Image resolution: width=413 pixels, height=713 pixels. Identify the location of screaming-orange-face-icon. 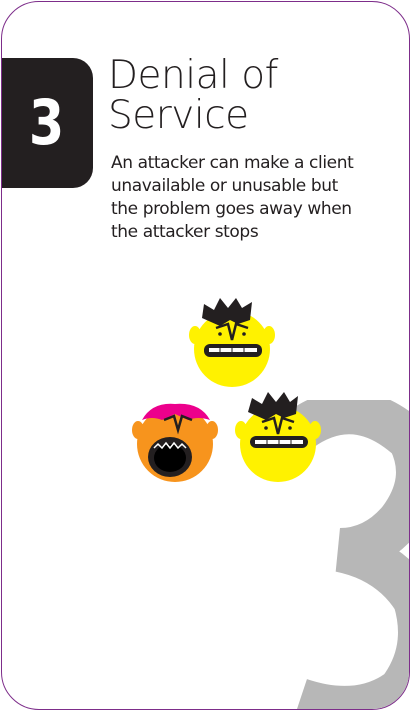
(175, 442).